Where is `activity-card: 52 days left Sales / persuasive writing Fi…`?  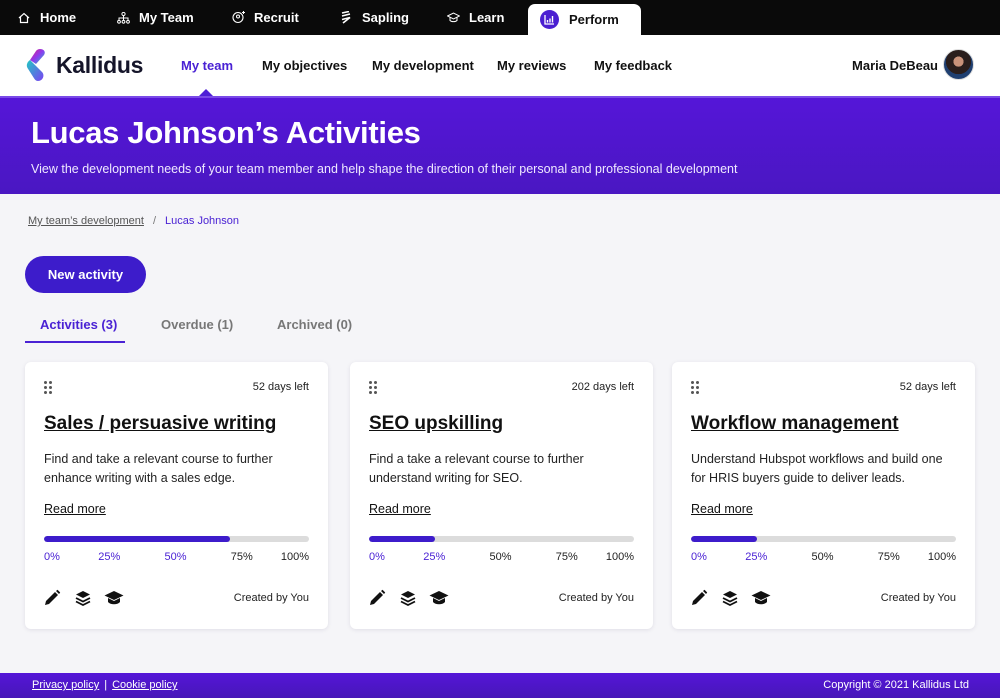 activity-card: 52 days left Sales / persuasive writing Fi… is located at coordinates (176, 495).